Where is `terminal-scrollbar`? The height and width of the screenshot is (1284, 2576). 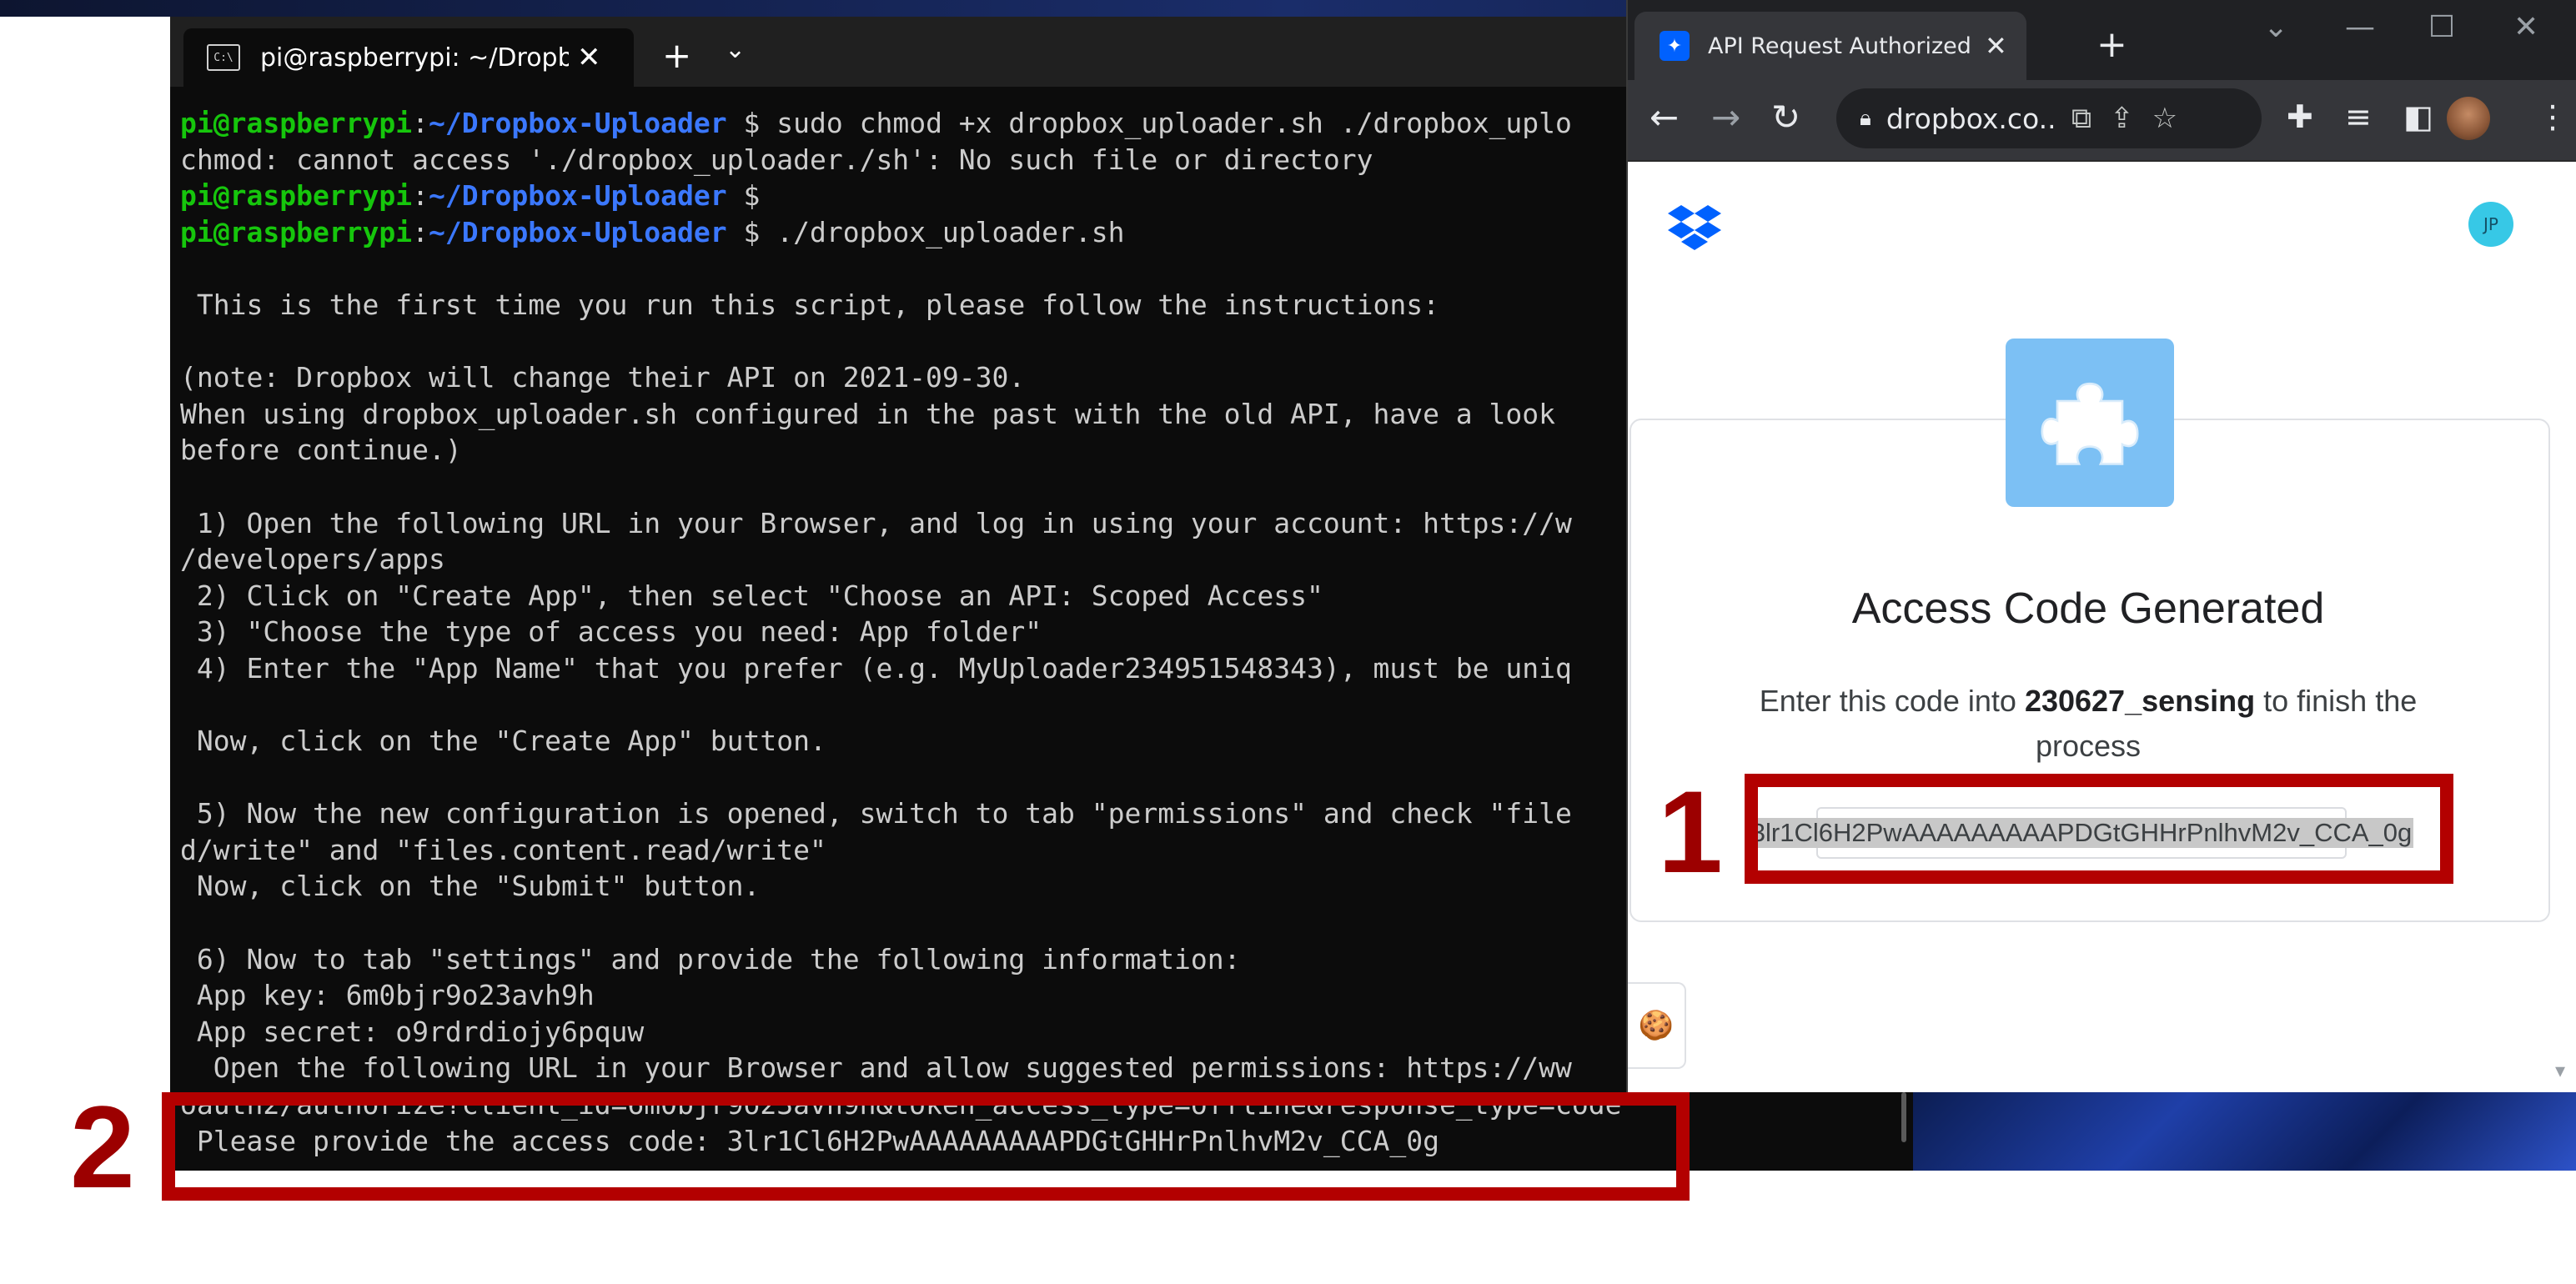 terminal-scrollbar is located at coordinates (1903, 1117).